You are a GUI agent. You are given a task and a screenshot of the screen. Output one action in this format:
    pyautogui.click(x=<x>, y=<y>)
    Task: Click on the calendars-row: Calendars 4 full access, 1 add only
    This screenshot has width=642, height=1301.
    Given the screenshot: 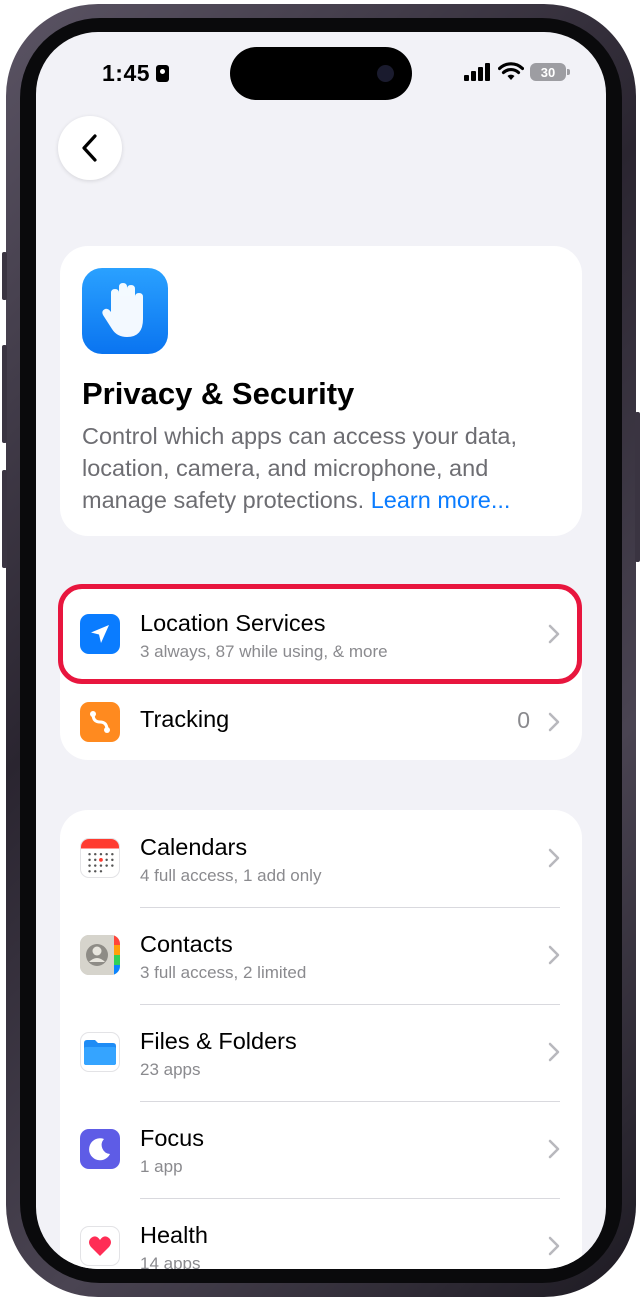 What is the action you would take?
    pyautogui.click(x=321, y=858)
    